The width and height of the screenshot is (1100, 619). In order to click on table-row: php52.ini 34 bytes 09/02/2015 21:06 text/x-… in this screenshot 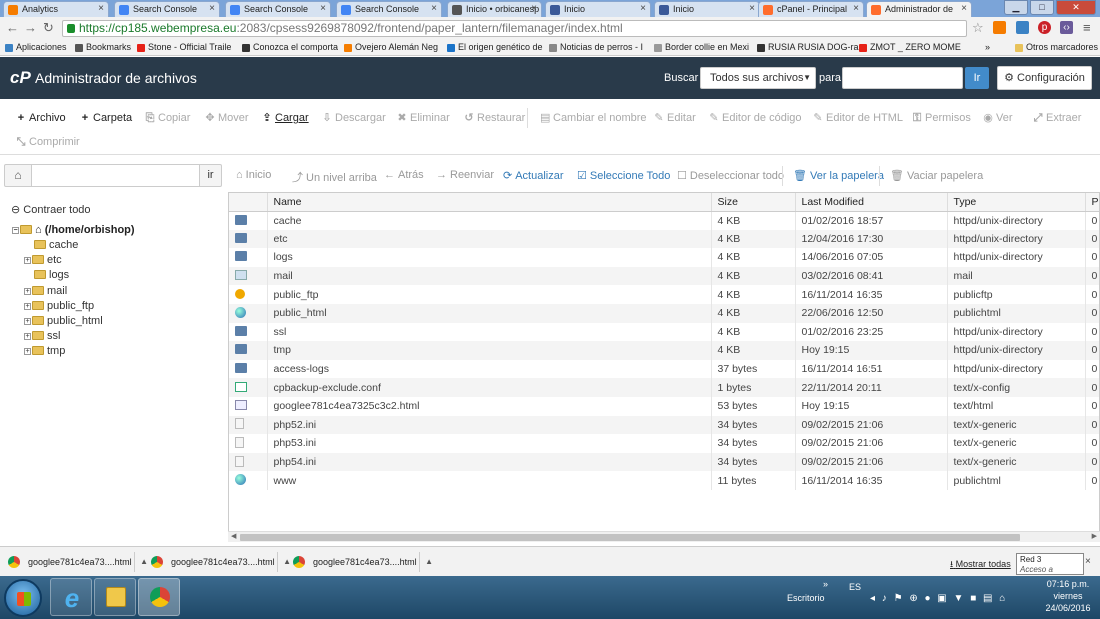, I will do `click(664, 425)`.